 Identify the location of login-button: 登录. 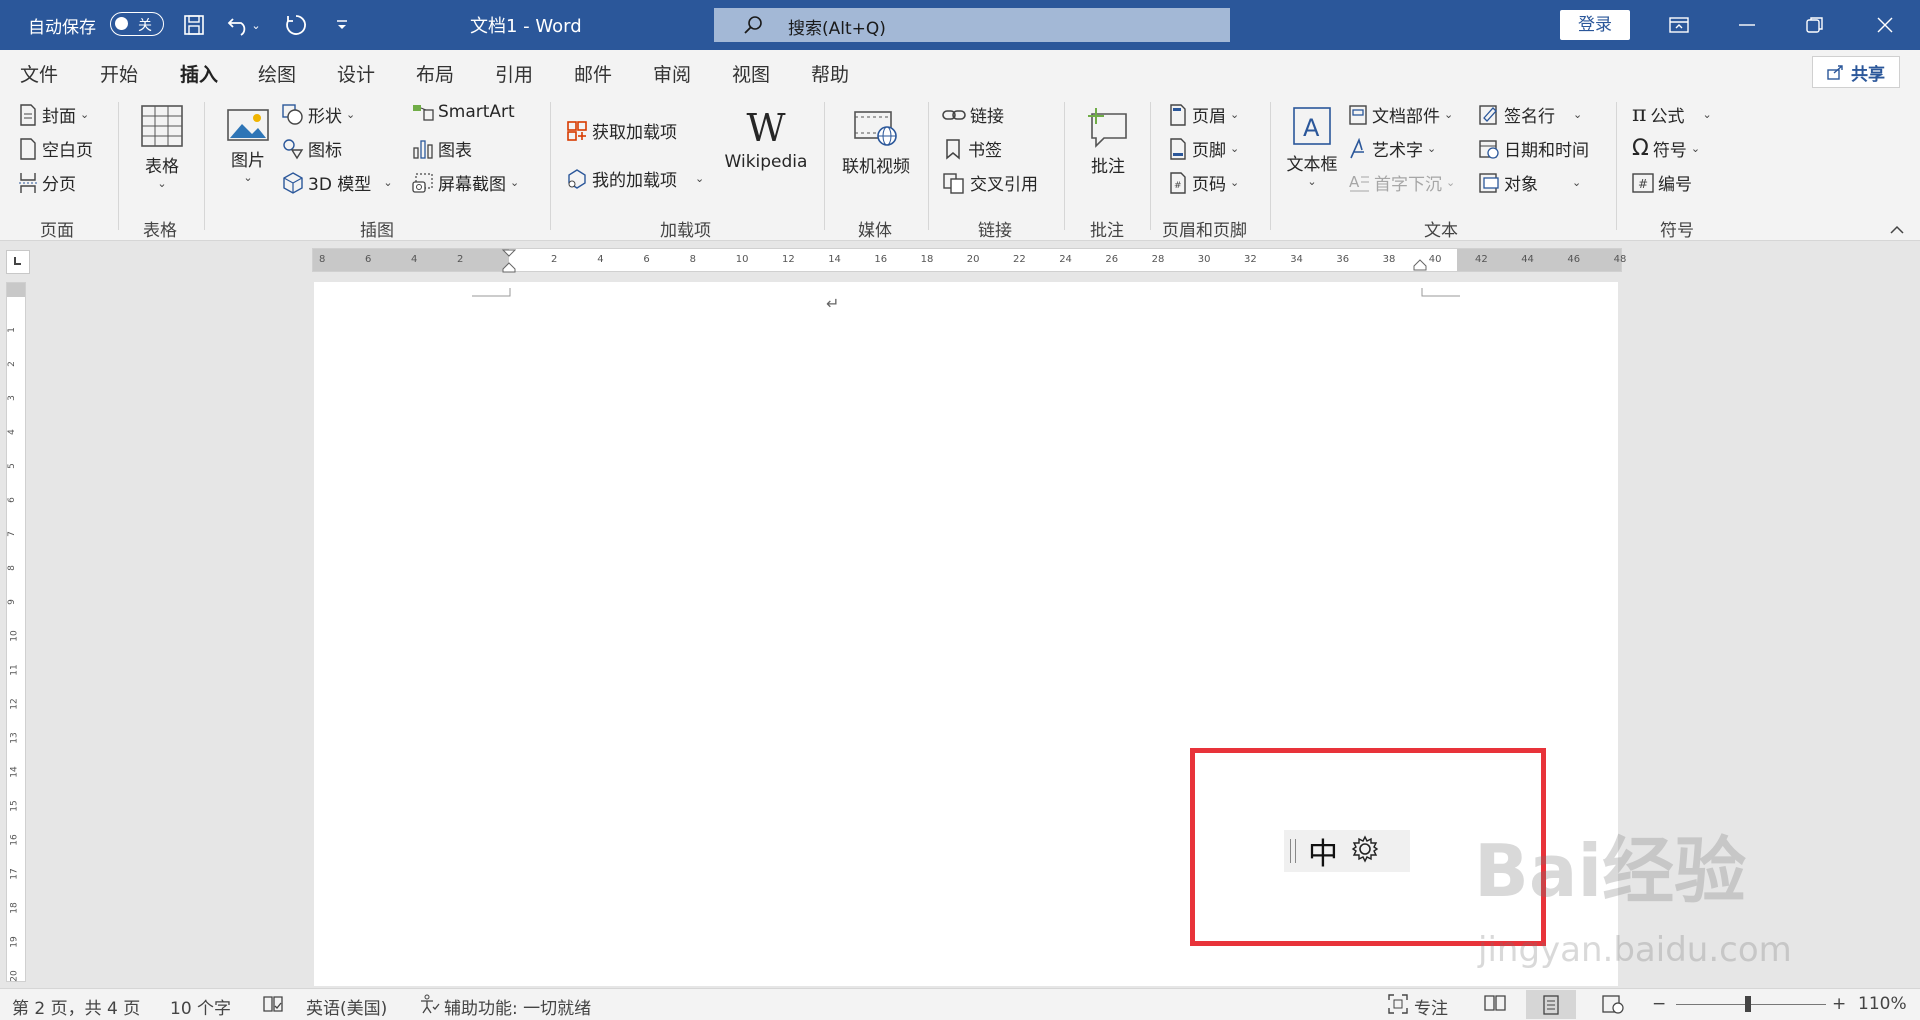
(1595, 25).